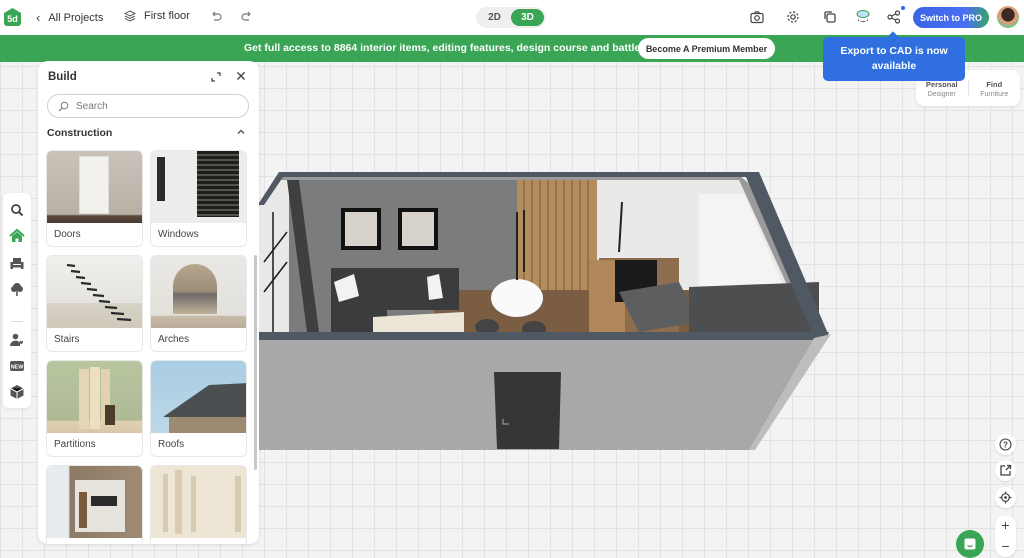 This screenshot has width=1024, height=558. Describe the element at coordinates (178, 234) in the screenshot. I see `card-label: Windows` at that location.